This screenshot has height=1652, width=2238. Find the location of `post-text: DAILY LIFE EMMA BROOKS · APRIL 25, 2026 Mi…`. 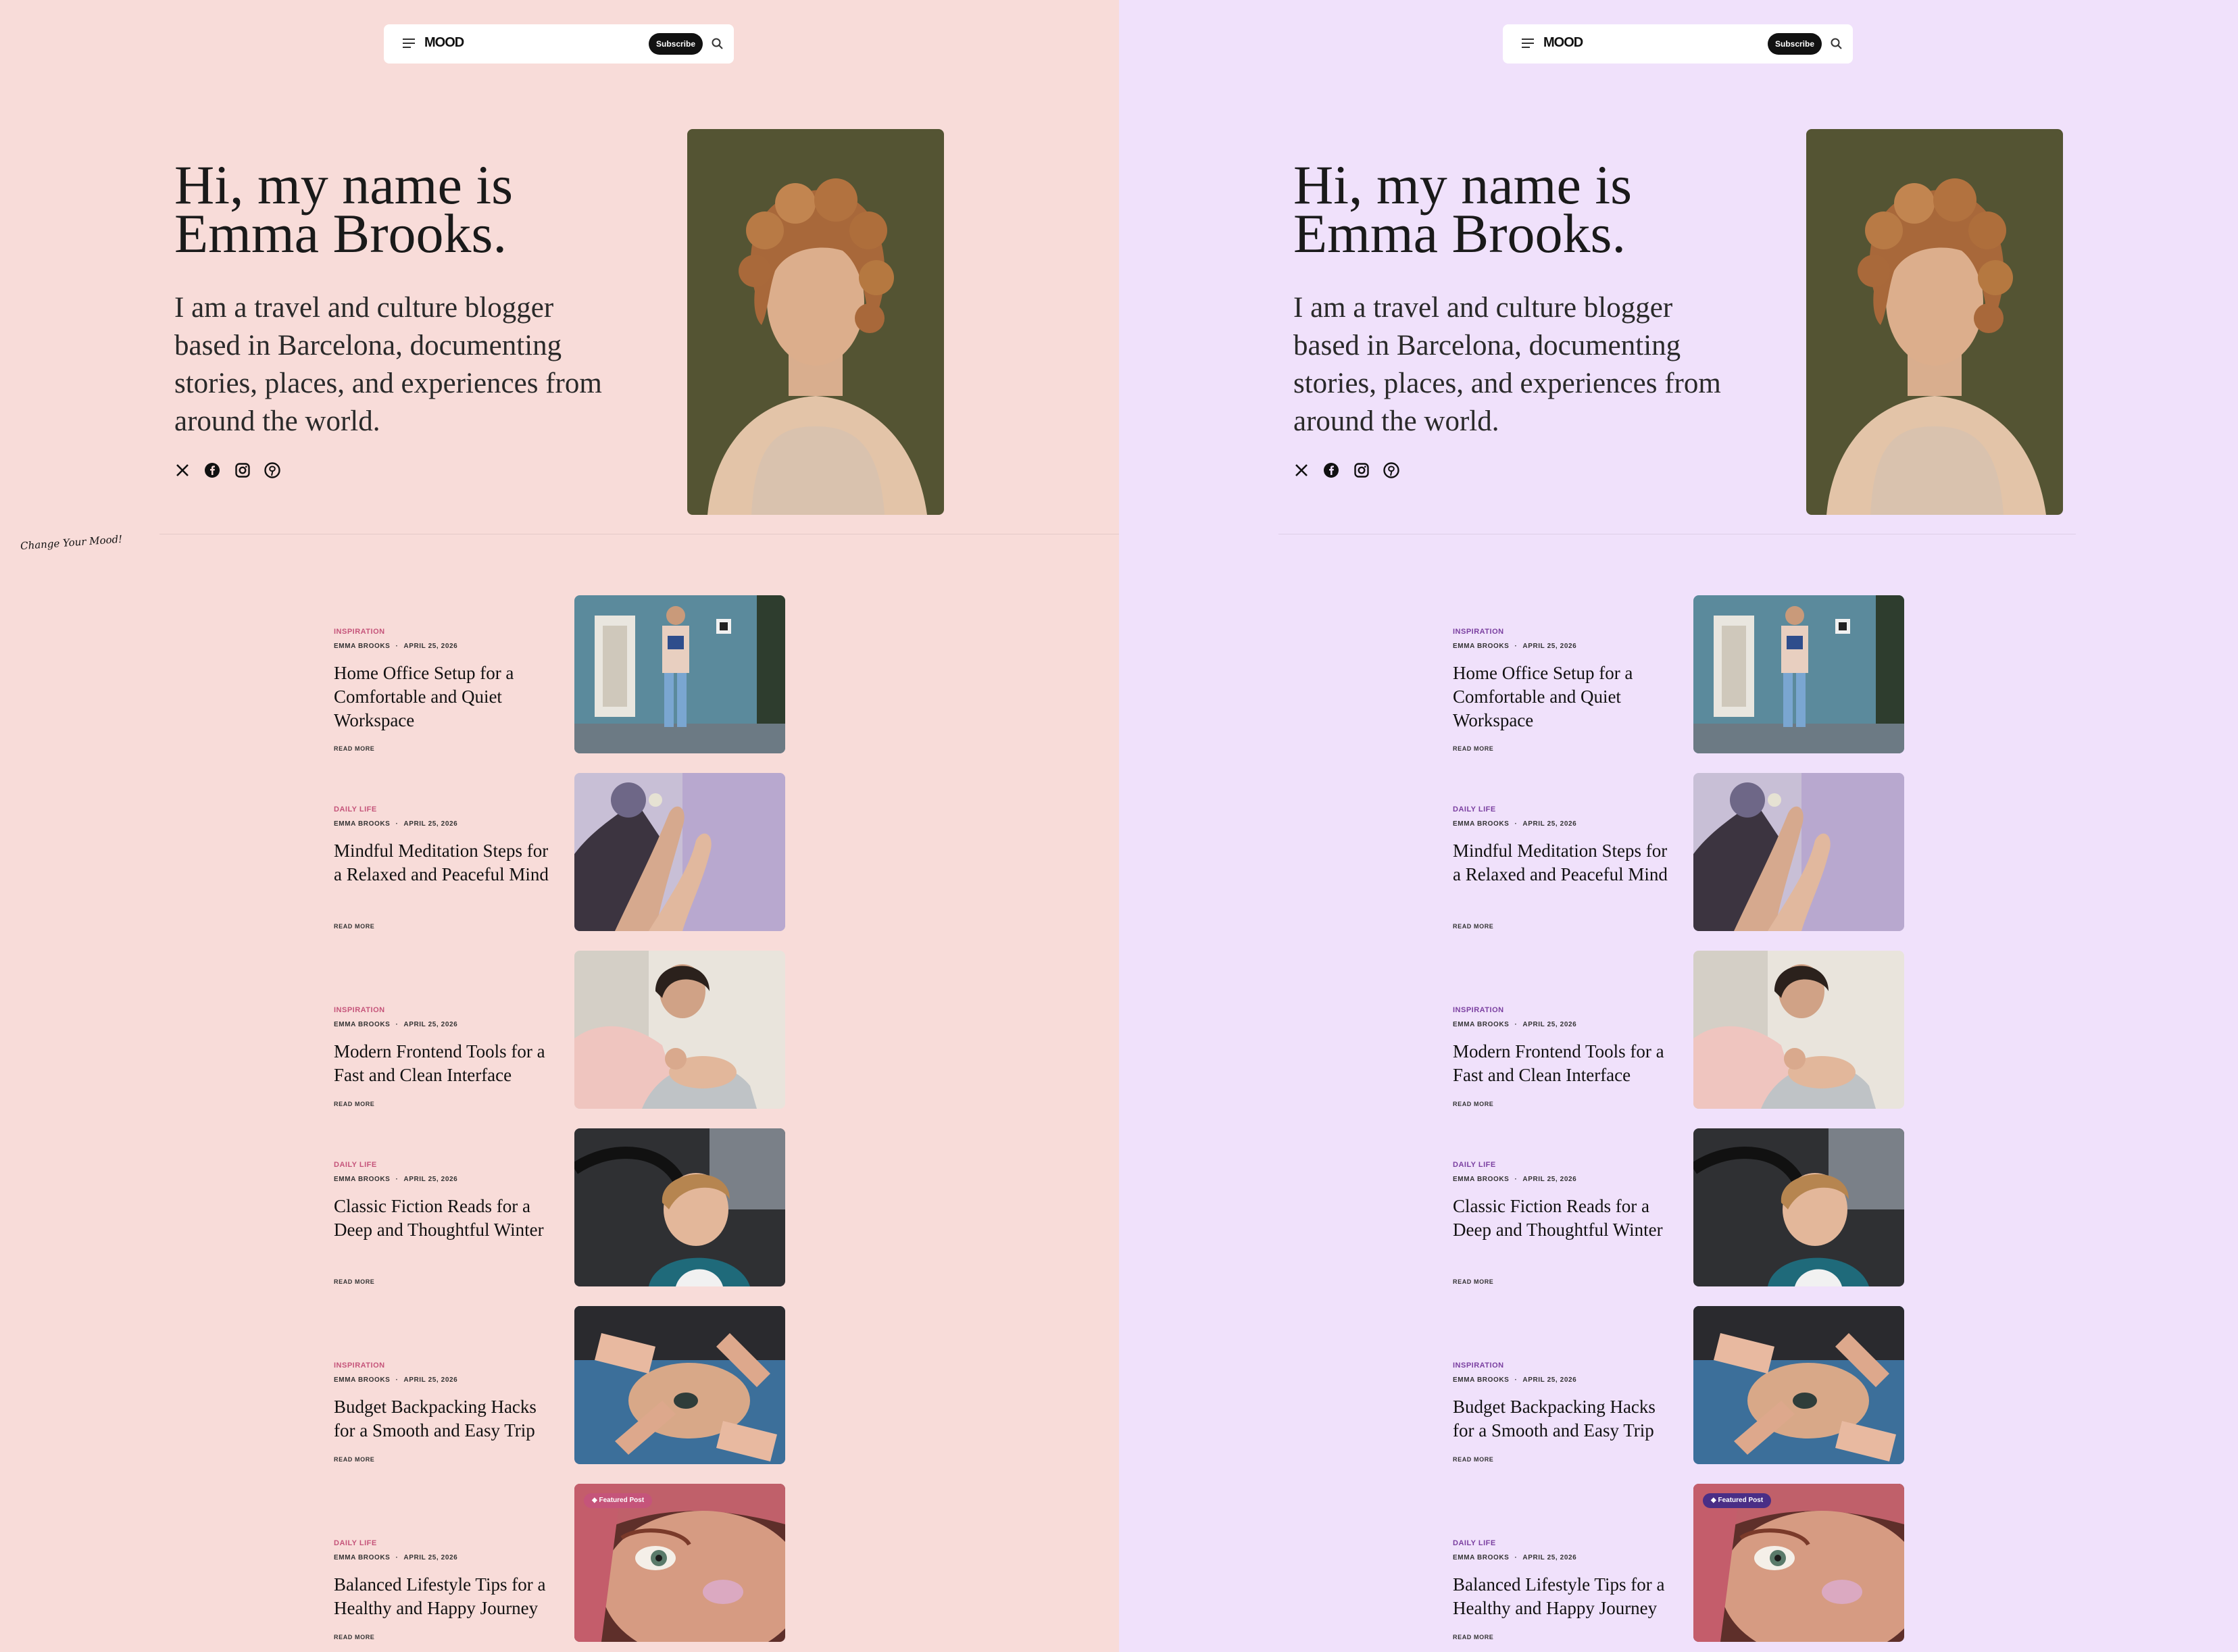

post-text: DAILY LIFE EMMA BROOKS · APRIL 25, 2026 Mi… is located at coordinates (441, 852).